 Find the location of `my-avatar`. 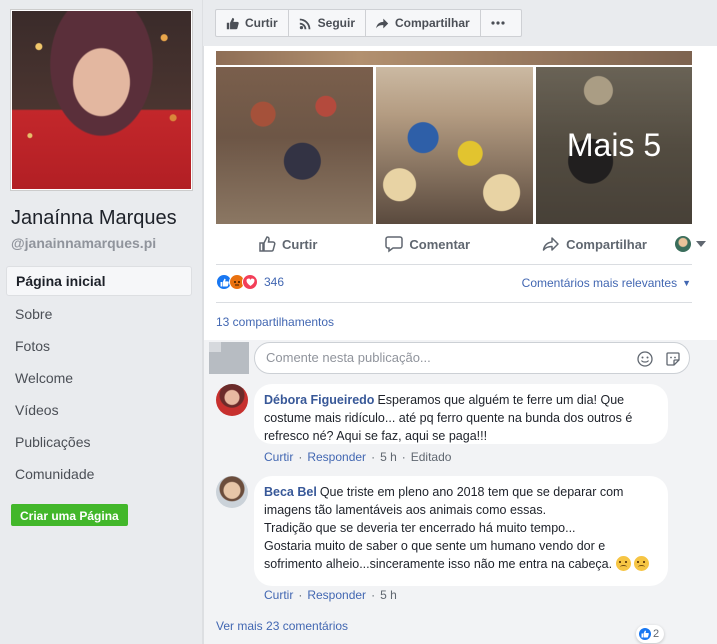

my-avatar is located at coordinates (229, 358).